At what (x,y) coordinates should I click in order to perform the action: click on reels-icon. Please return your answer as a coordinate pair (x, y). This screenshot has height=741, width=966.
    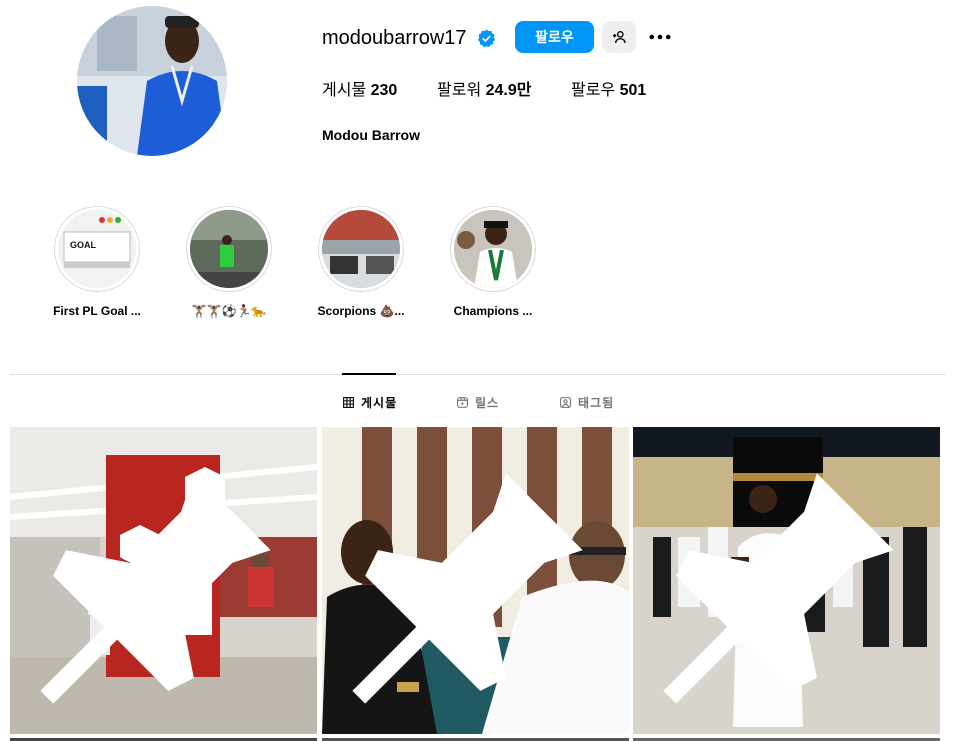
    Looking at the image, I should click on (462, 402).